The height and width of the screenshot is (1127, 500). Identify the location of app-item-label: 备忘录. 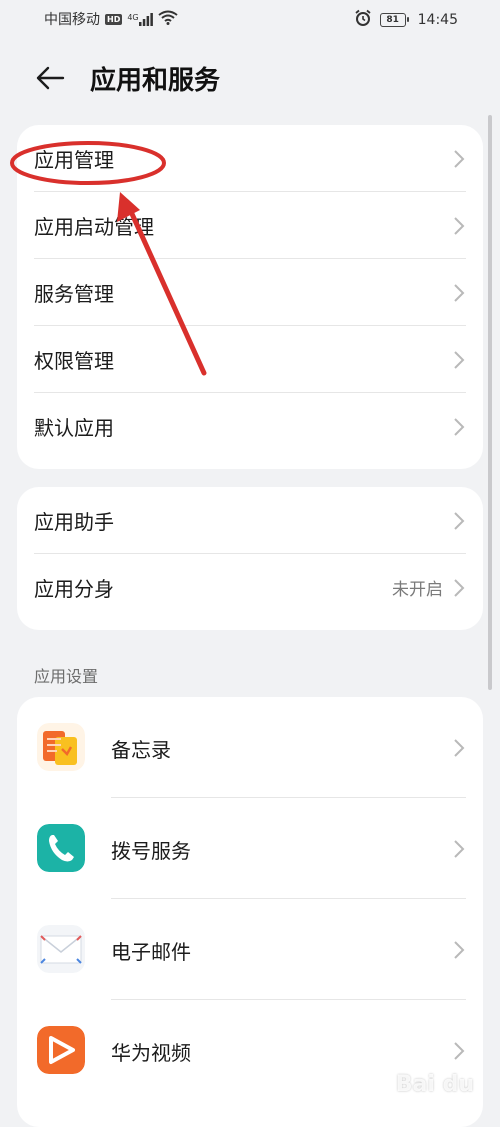
(141, 750).